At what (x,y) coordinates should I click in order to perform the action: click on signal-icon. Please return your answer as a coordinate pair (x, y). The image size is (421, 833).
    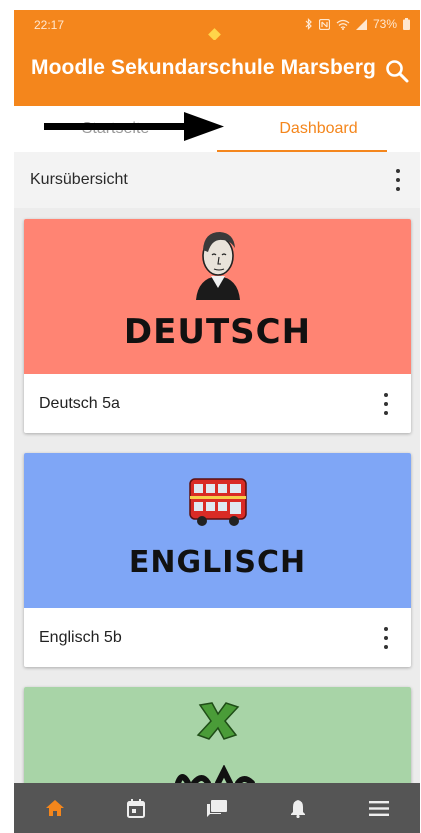
    Looking at the image, I should click on (361, 24).